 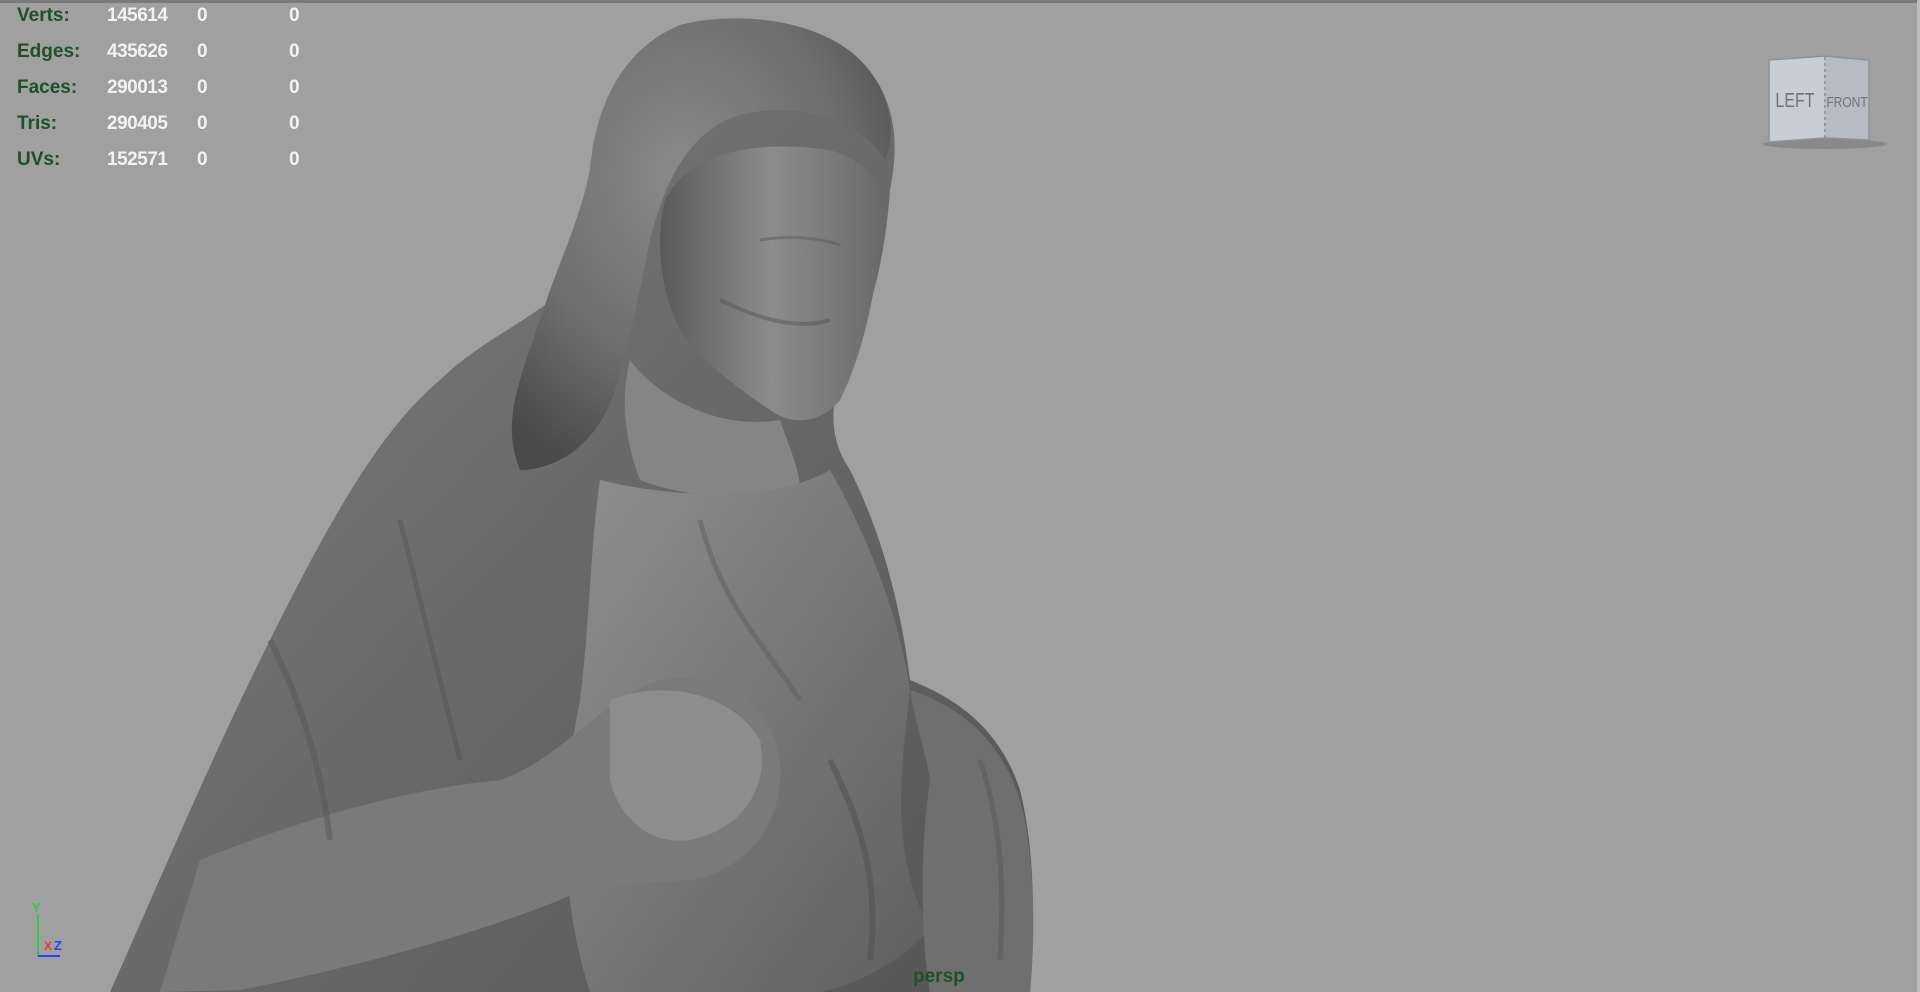 What do you see at coordinates (39, 159) in the screenshot?
I see `hud-label: UVs:` at bounding box center [39, 159].